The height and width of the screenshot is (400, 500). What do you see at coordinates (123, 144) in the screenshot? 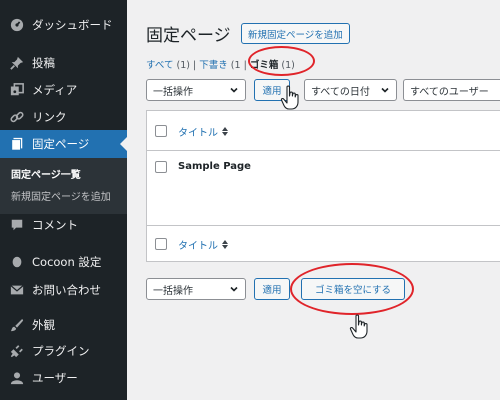
I see `current-menu-arrow` at bounding box center [123, 144].